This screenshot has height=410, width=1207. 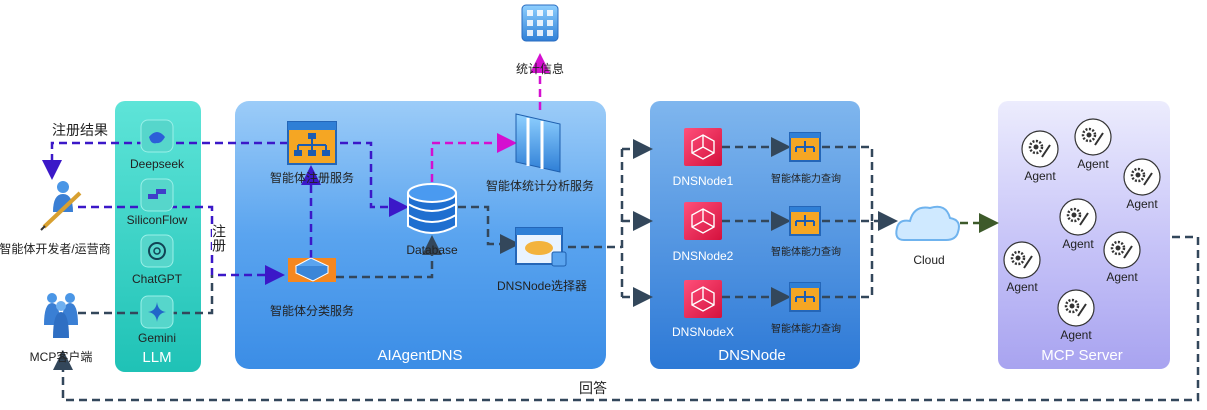 I want to click on answer-label: 回答, so click(x=593, y=388).